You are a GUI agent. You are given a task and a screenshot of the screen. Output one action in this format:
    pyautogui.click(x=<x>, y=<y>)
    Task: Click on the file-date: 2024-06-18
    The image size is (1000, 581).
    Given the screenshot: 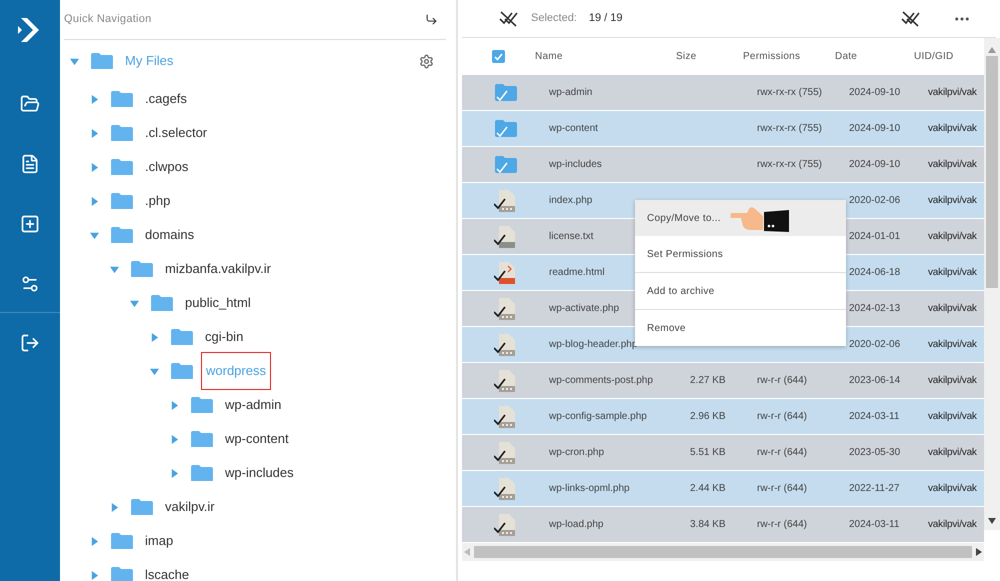 What is the action you would take?
    pyautogui.click(x=874, y=272)
    